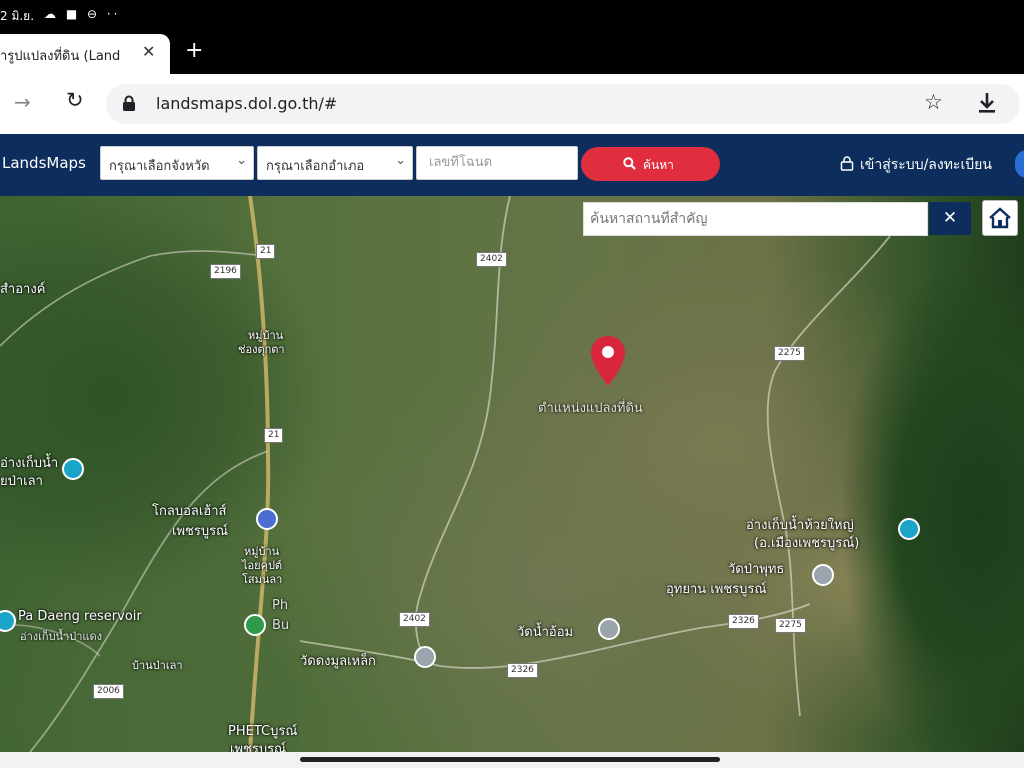 The width and height of the screenshot is (1024, 768). Describe the element at coordinates (80, 616) in the screenshot. I see `place-label: Pa Daeng reservoir` at that location.